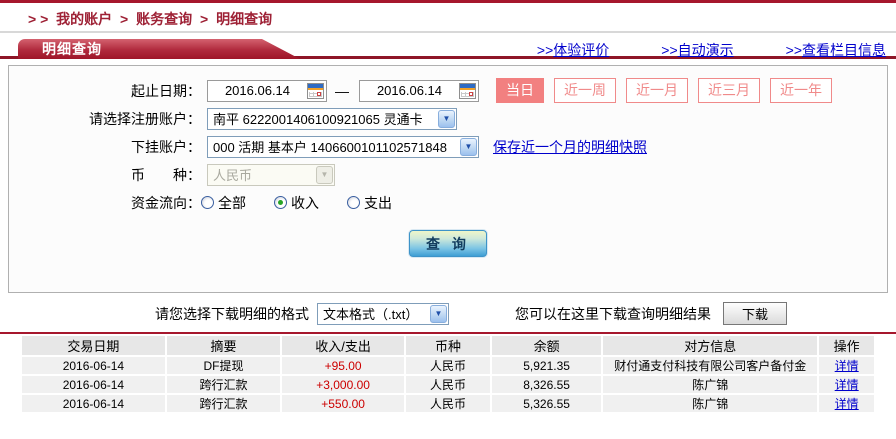 The image size is (896, 439). What do you see at coordinates (448, 174) in the screenshot?
I see `currency-row: 币 种： 人民币 ▼` at bounding box center [448, 174].